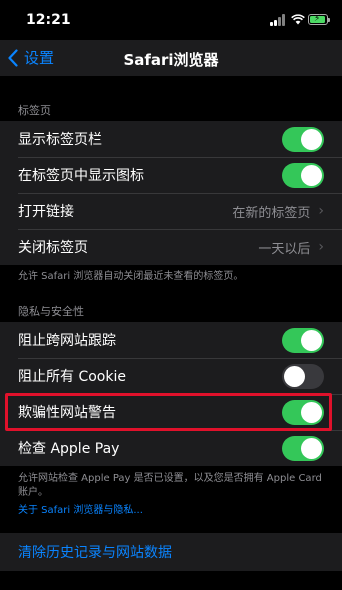 The height and width of the screenshot is (590, 342). Describe the element at coordinates (171, 340) in the screenshot. I see `row-prevent-cross-site-tracking: 阻止跨网站跟踪` at that location.